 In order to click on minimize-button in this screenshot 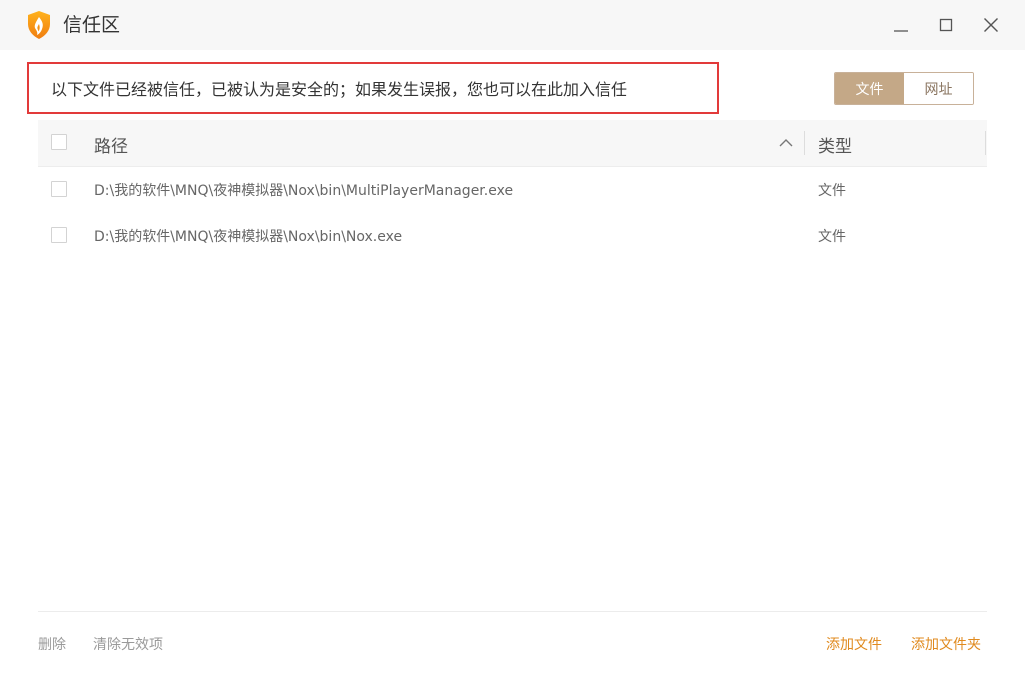, I will do `click(901, 25)`.